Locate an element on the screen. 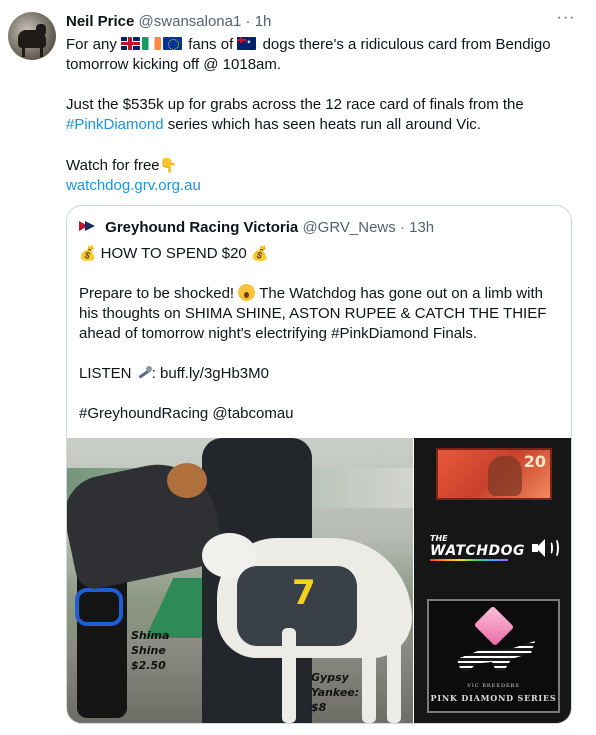  hashtag-link: #PinkDiamond is located at coordinates (115, 124).